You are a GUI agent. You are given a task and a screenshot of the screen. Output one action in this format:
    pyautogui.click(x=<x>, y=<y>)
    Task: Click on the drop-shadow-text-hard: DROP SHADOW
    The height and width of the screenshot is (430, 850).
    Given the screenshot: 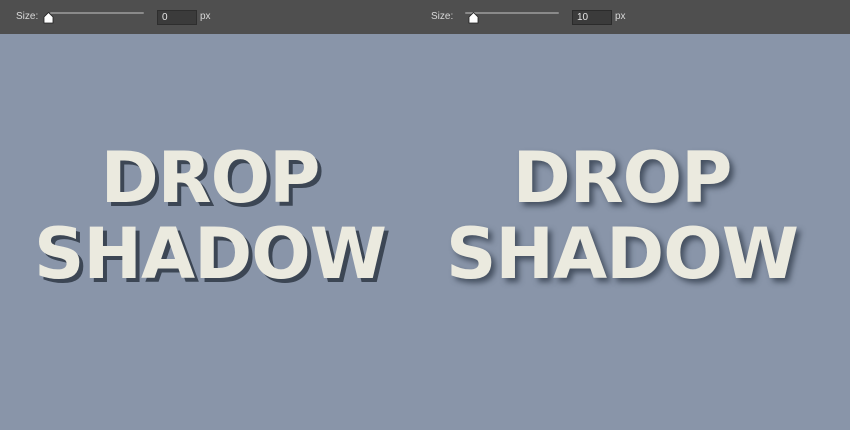 What is the action you would take?
    pyautogui.click(x=208, y=216)
    